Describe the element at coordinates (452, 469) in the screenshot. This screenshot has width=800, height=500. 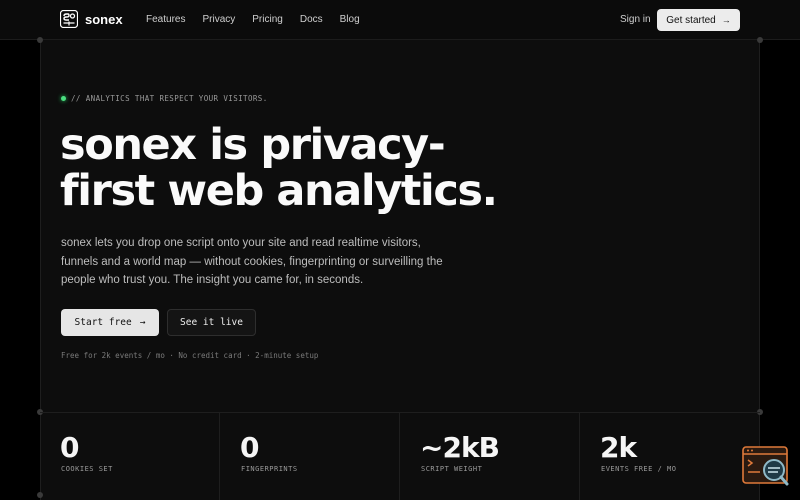
I see `stat-label: SCRIPT WEIGHT` at that location.